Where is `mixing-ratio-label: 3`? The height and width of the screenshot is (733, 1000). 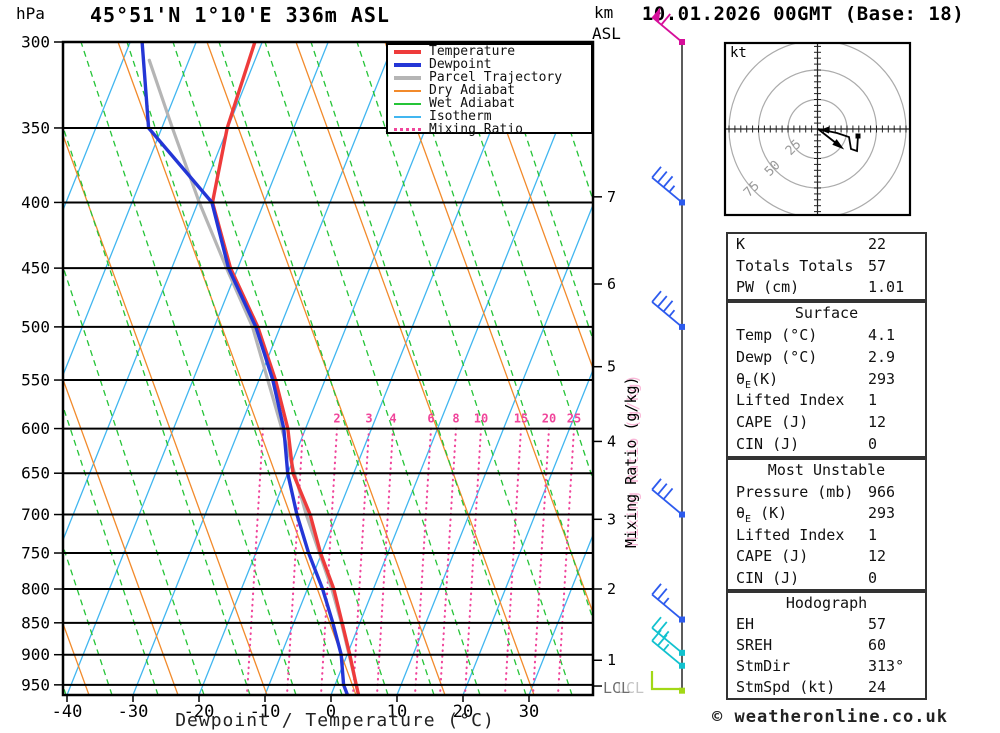 mixing-ratio-label: 3 is located at coordinates (368, 419).